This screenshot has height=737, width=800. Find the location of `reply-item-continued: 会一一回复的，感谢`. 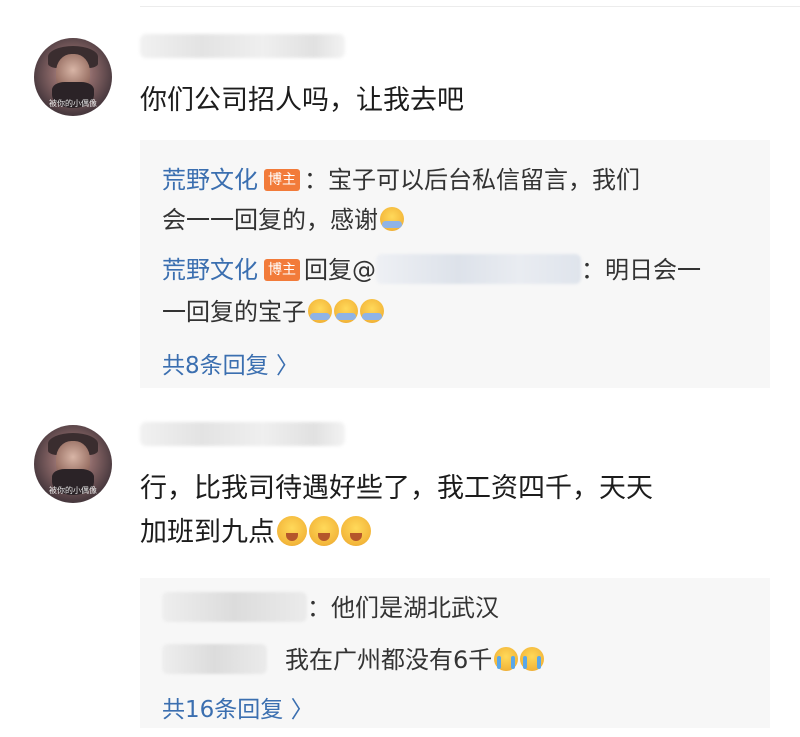

reply-item-continued: 会一一回复的，感谢 is located at coordinates (283, 220).